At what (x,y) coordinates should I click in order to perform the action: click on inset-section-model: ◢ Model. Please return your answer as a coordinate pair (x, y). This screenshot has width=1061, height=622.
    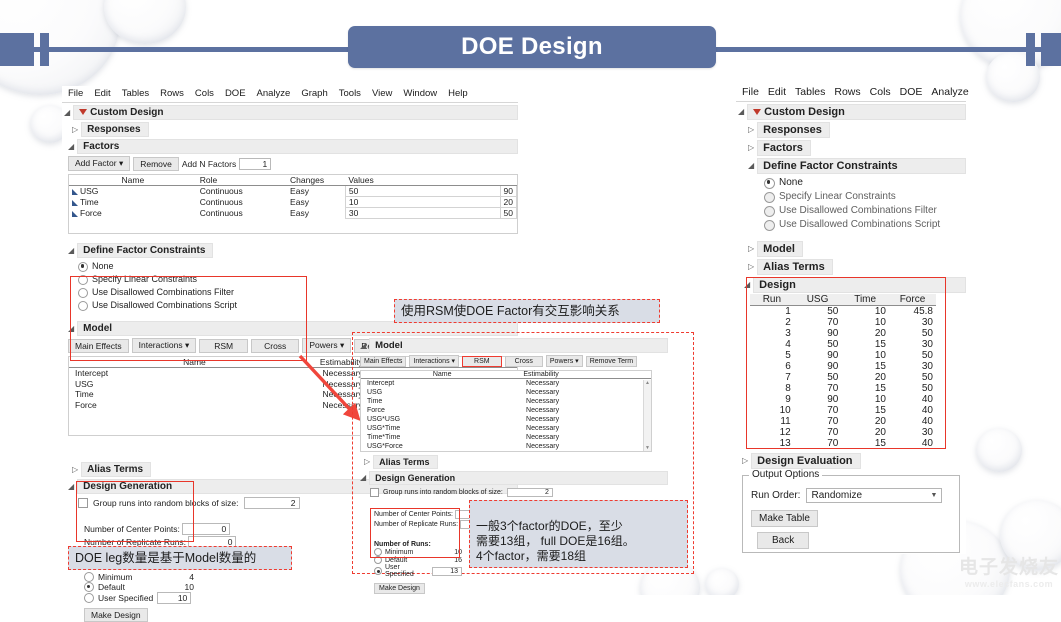
    Looking at the image, I should click on (514, 345).